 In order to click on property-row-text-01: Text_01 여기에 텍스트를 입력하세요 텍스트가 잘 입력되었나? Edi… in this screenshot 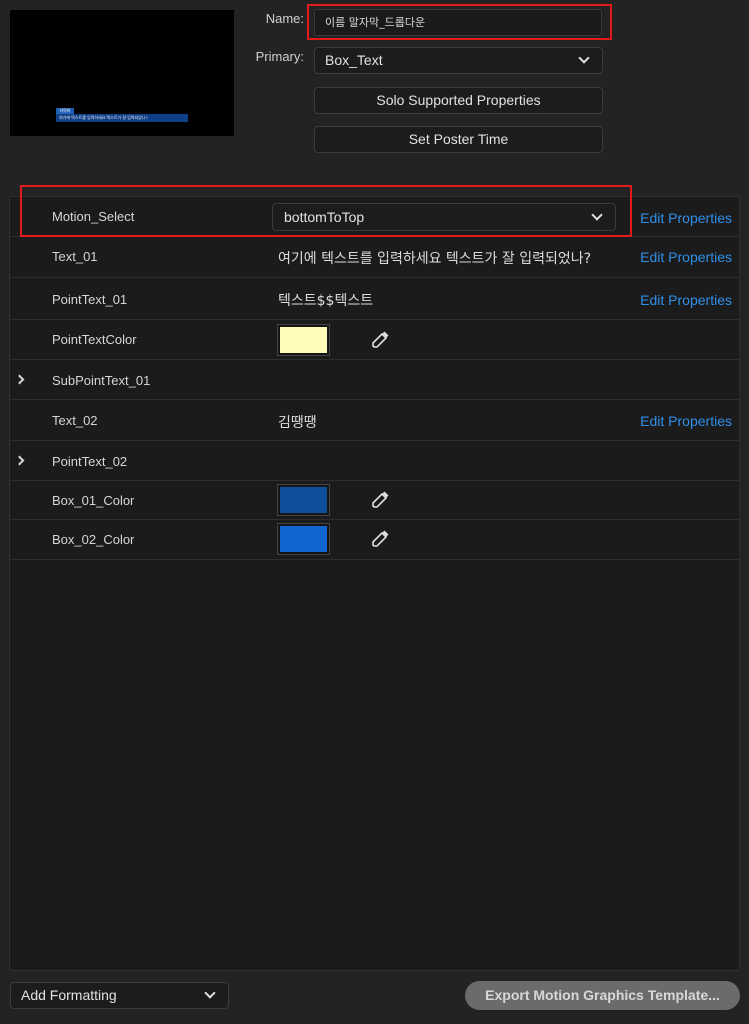, I will do `click(374, 257)`.